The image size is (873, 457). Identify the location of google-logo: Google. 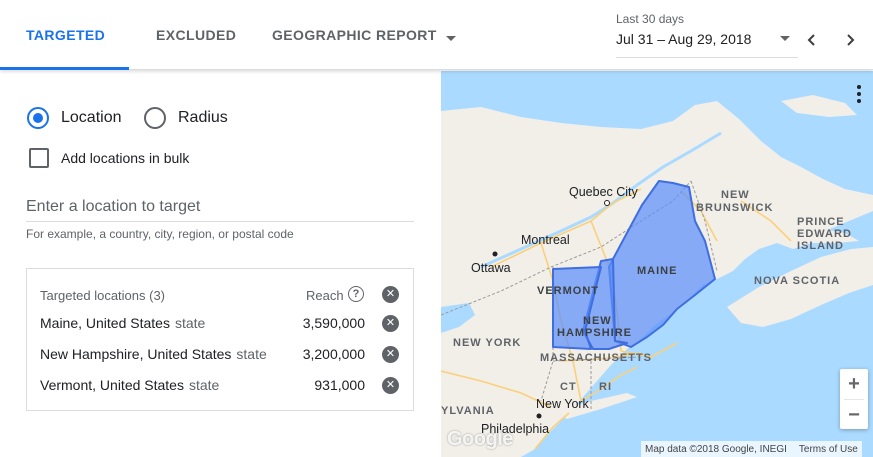
(480, 439).